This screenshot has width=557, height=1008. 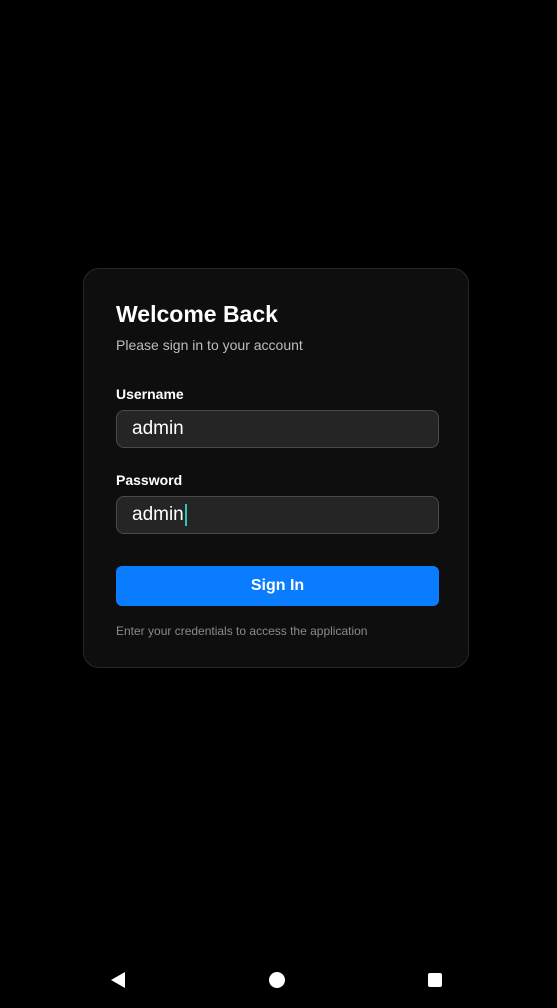 I want to click on username-field: admin, so click(x=277, y=429).